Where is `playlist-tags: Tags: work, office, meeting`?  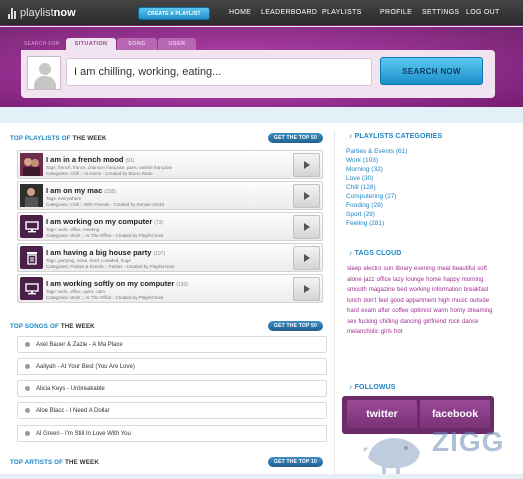 playlist-tags: Tags: work, office, meeting is located at coordinates (73, 229).